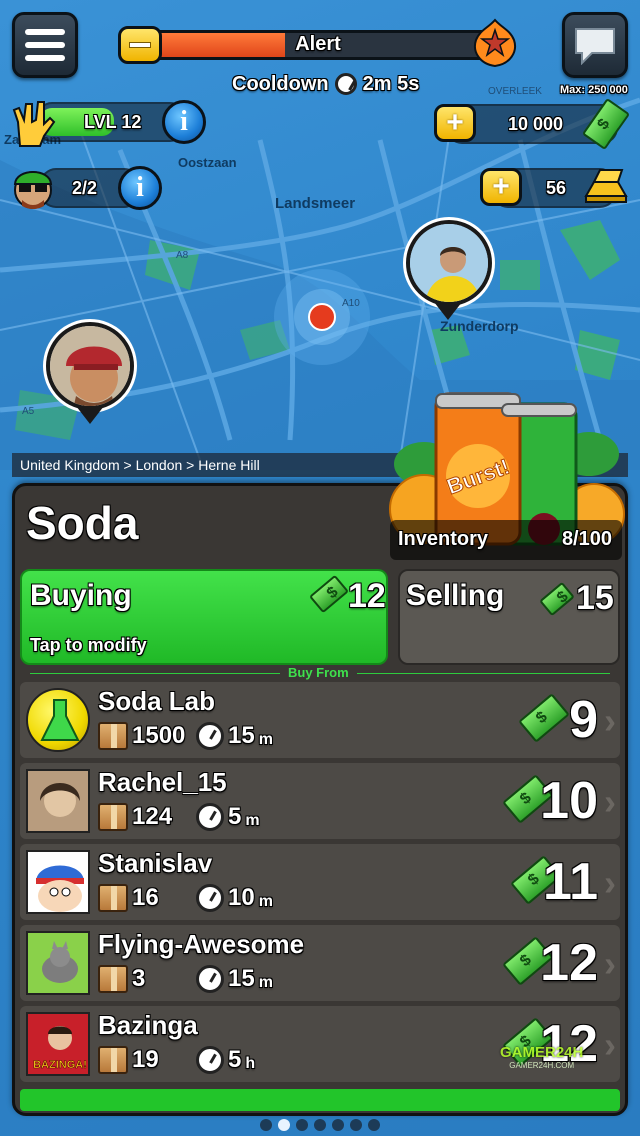  What do you see at coordinates (583, 720) in the screenshot?
I see `seller-price: 9` at bounding box center [583, 720].